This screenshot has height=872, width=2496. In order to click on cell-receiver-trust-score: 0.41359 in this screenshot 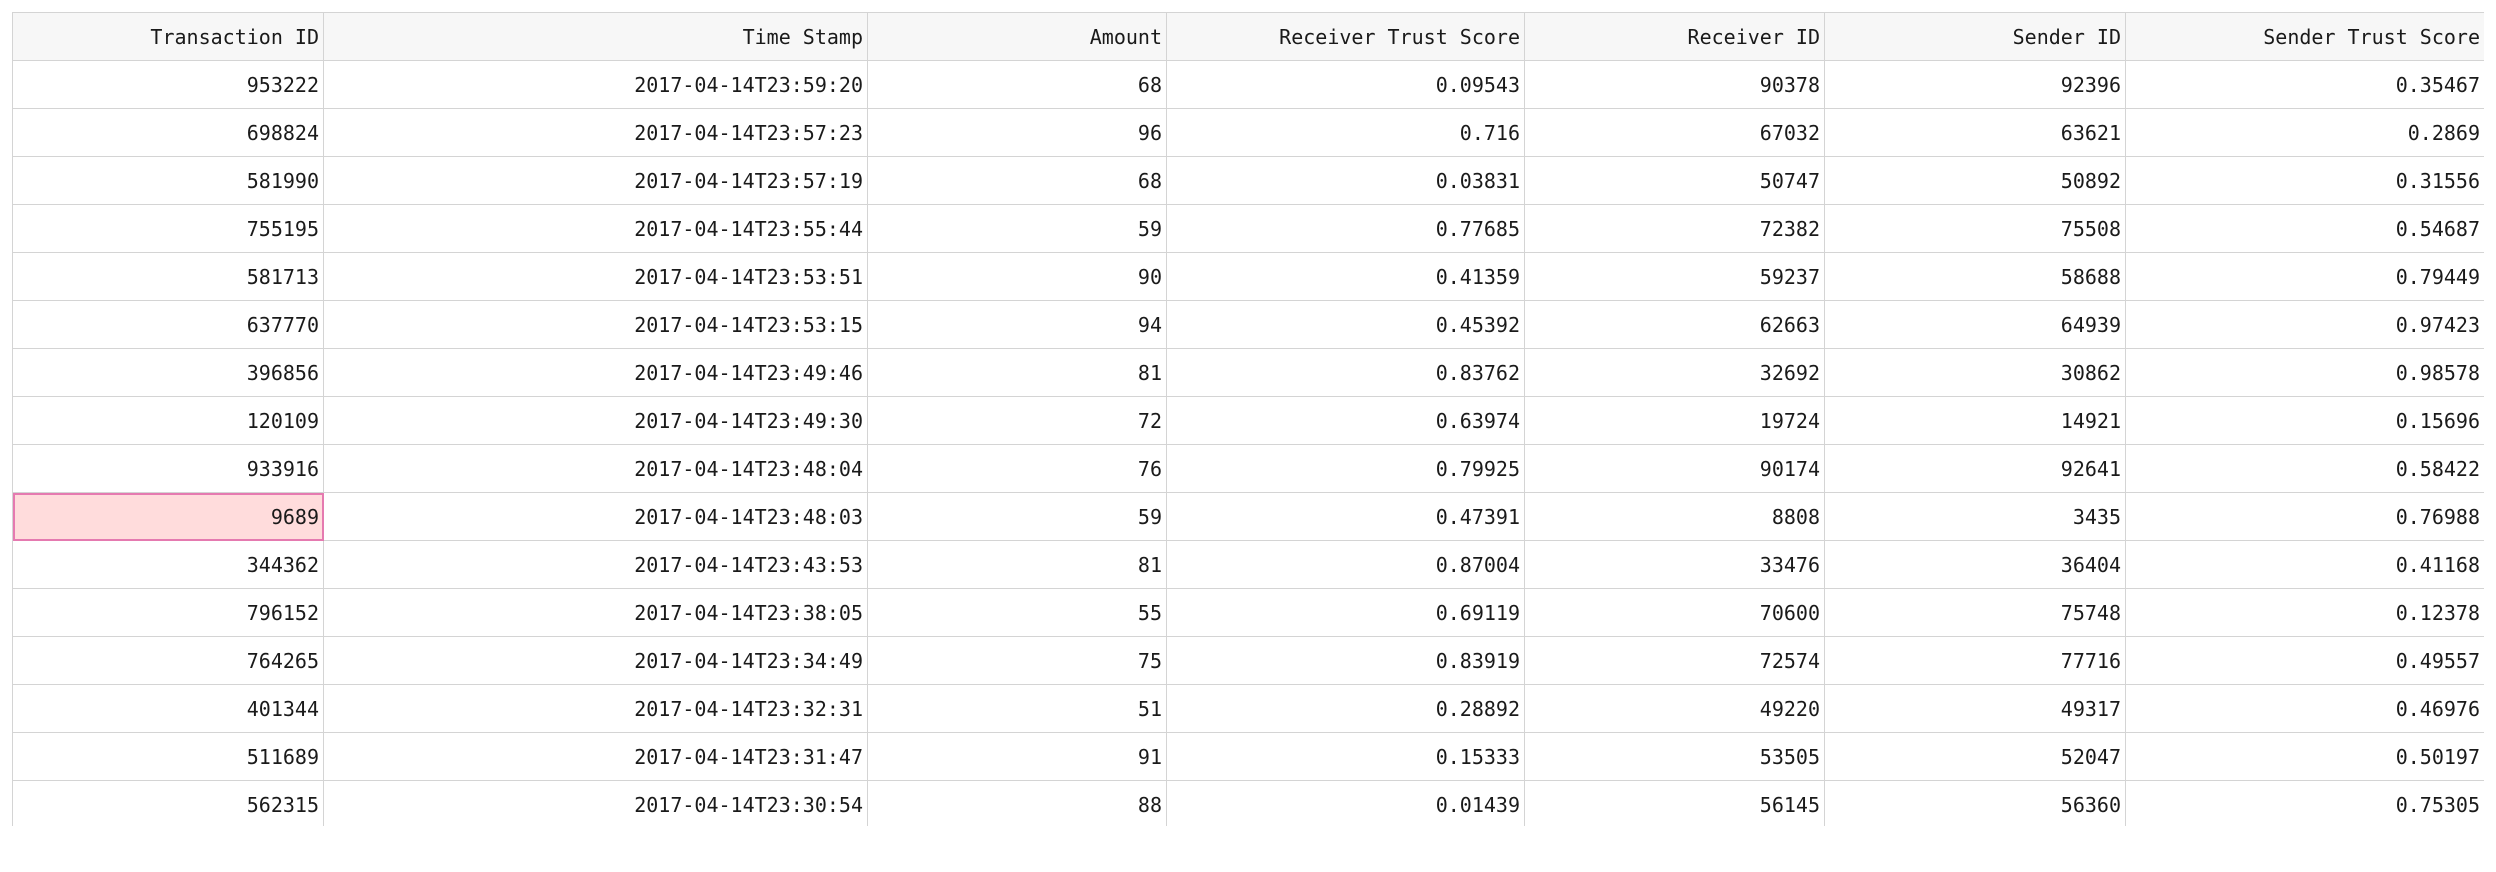, I will do `click(1345, 276)`.